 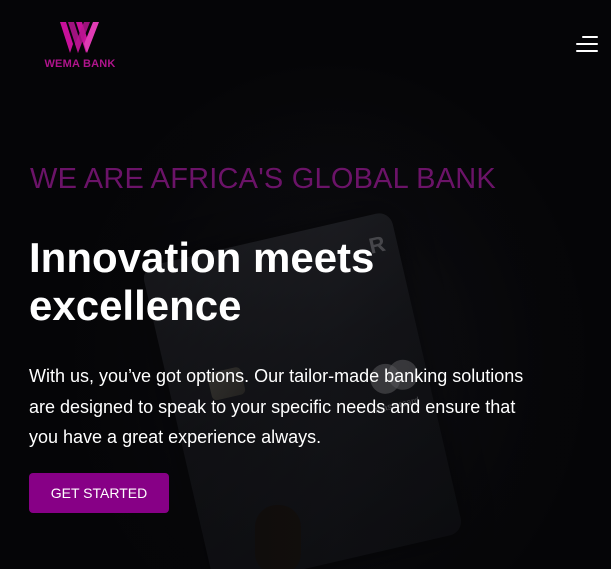 What do you see at coordinates (263, 179) in the screenshot?
I see `hero-tagline: WE ARE AFRICA'S GLOBAL BANK` at bounding box center [263, 179].